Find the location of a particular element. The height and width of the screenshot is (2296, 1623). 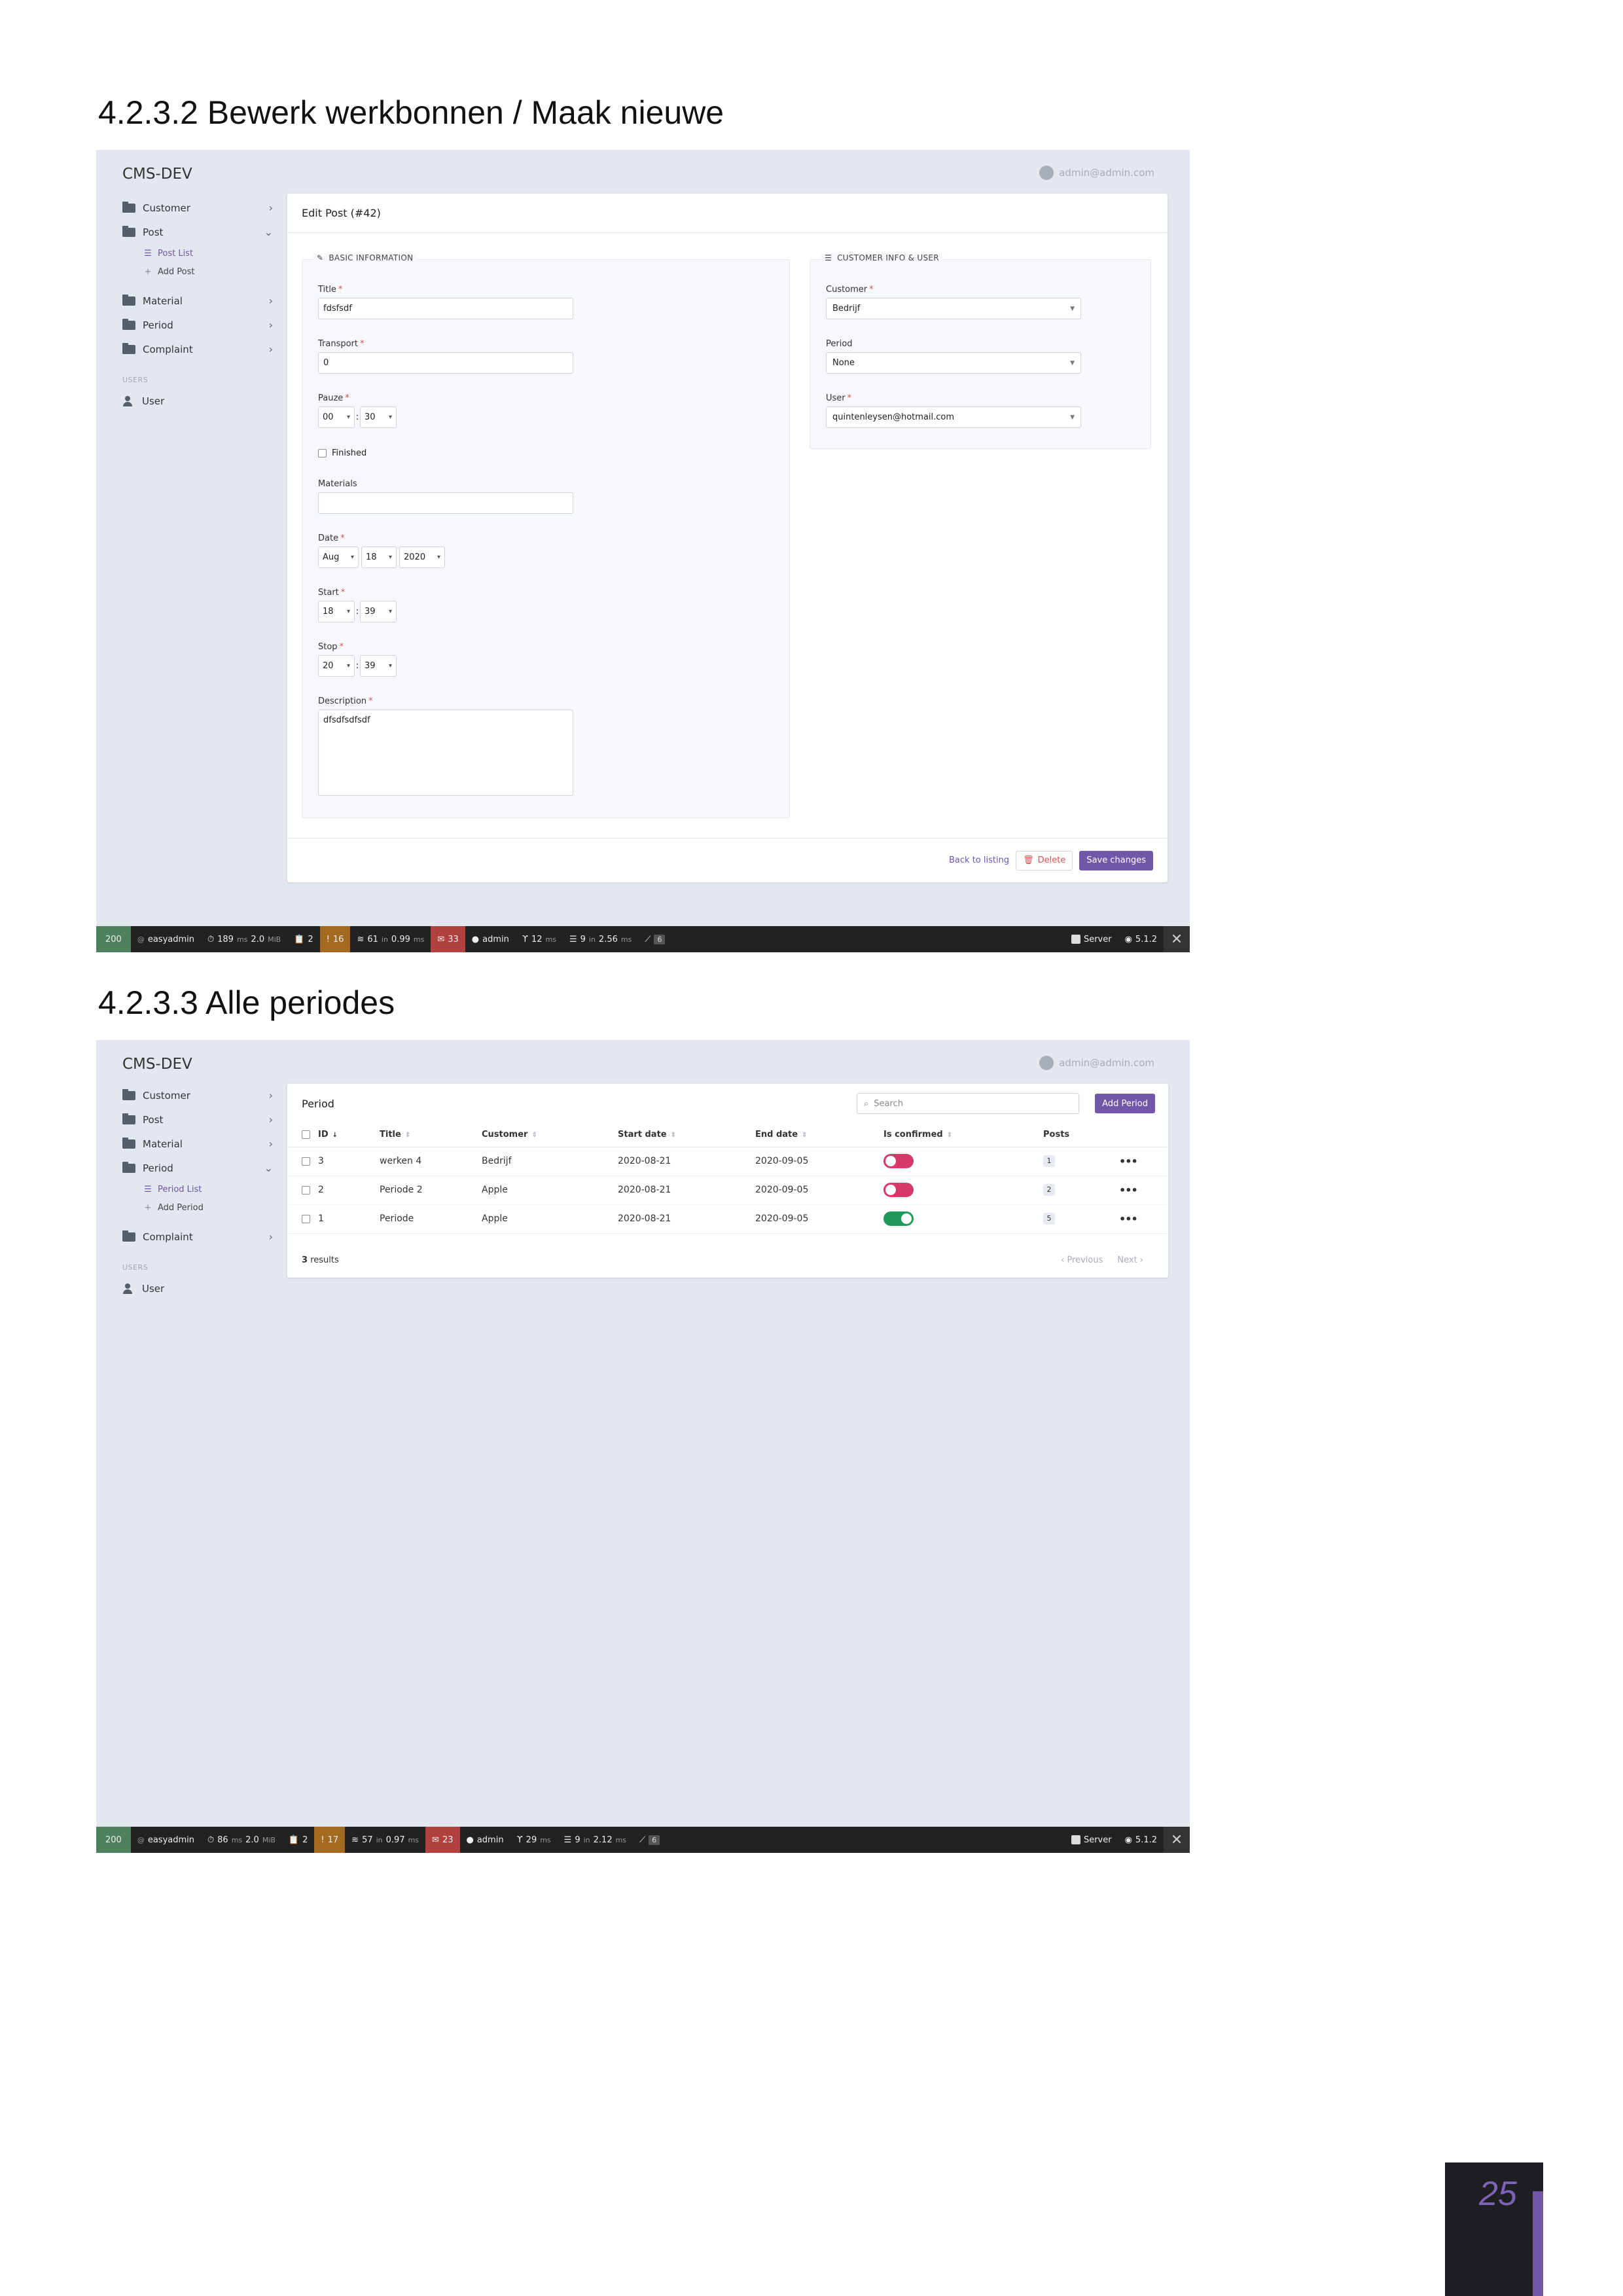

stop-hour-select: 20 ▾ is located at coordinates (336, 666).